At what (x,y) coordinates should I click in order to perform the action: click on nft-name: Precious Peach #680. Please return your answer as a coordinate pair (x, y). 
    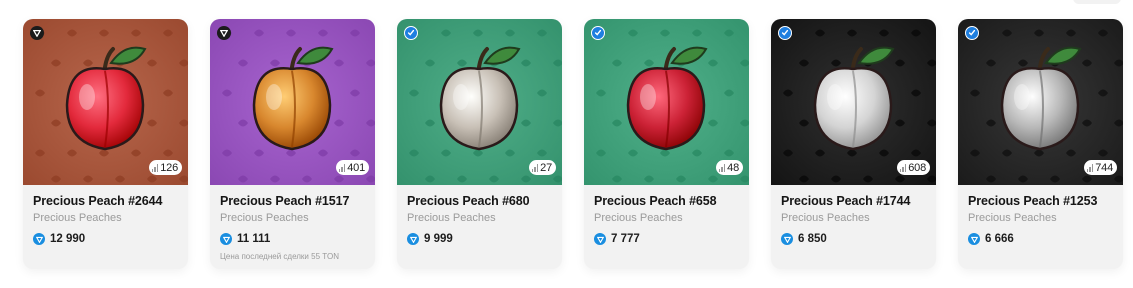
    Looking at the image, I should click on (468, 201).